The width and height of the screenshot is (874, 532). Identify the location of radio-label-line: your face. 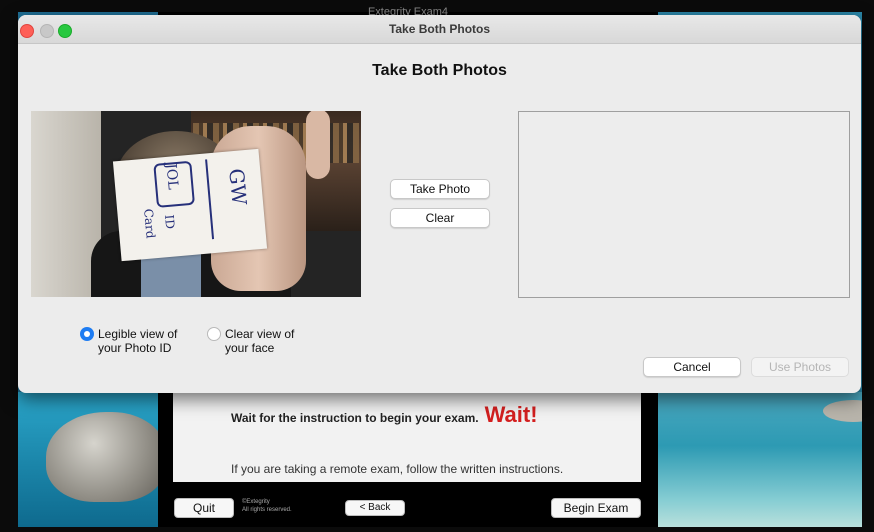
(250, 348).